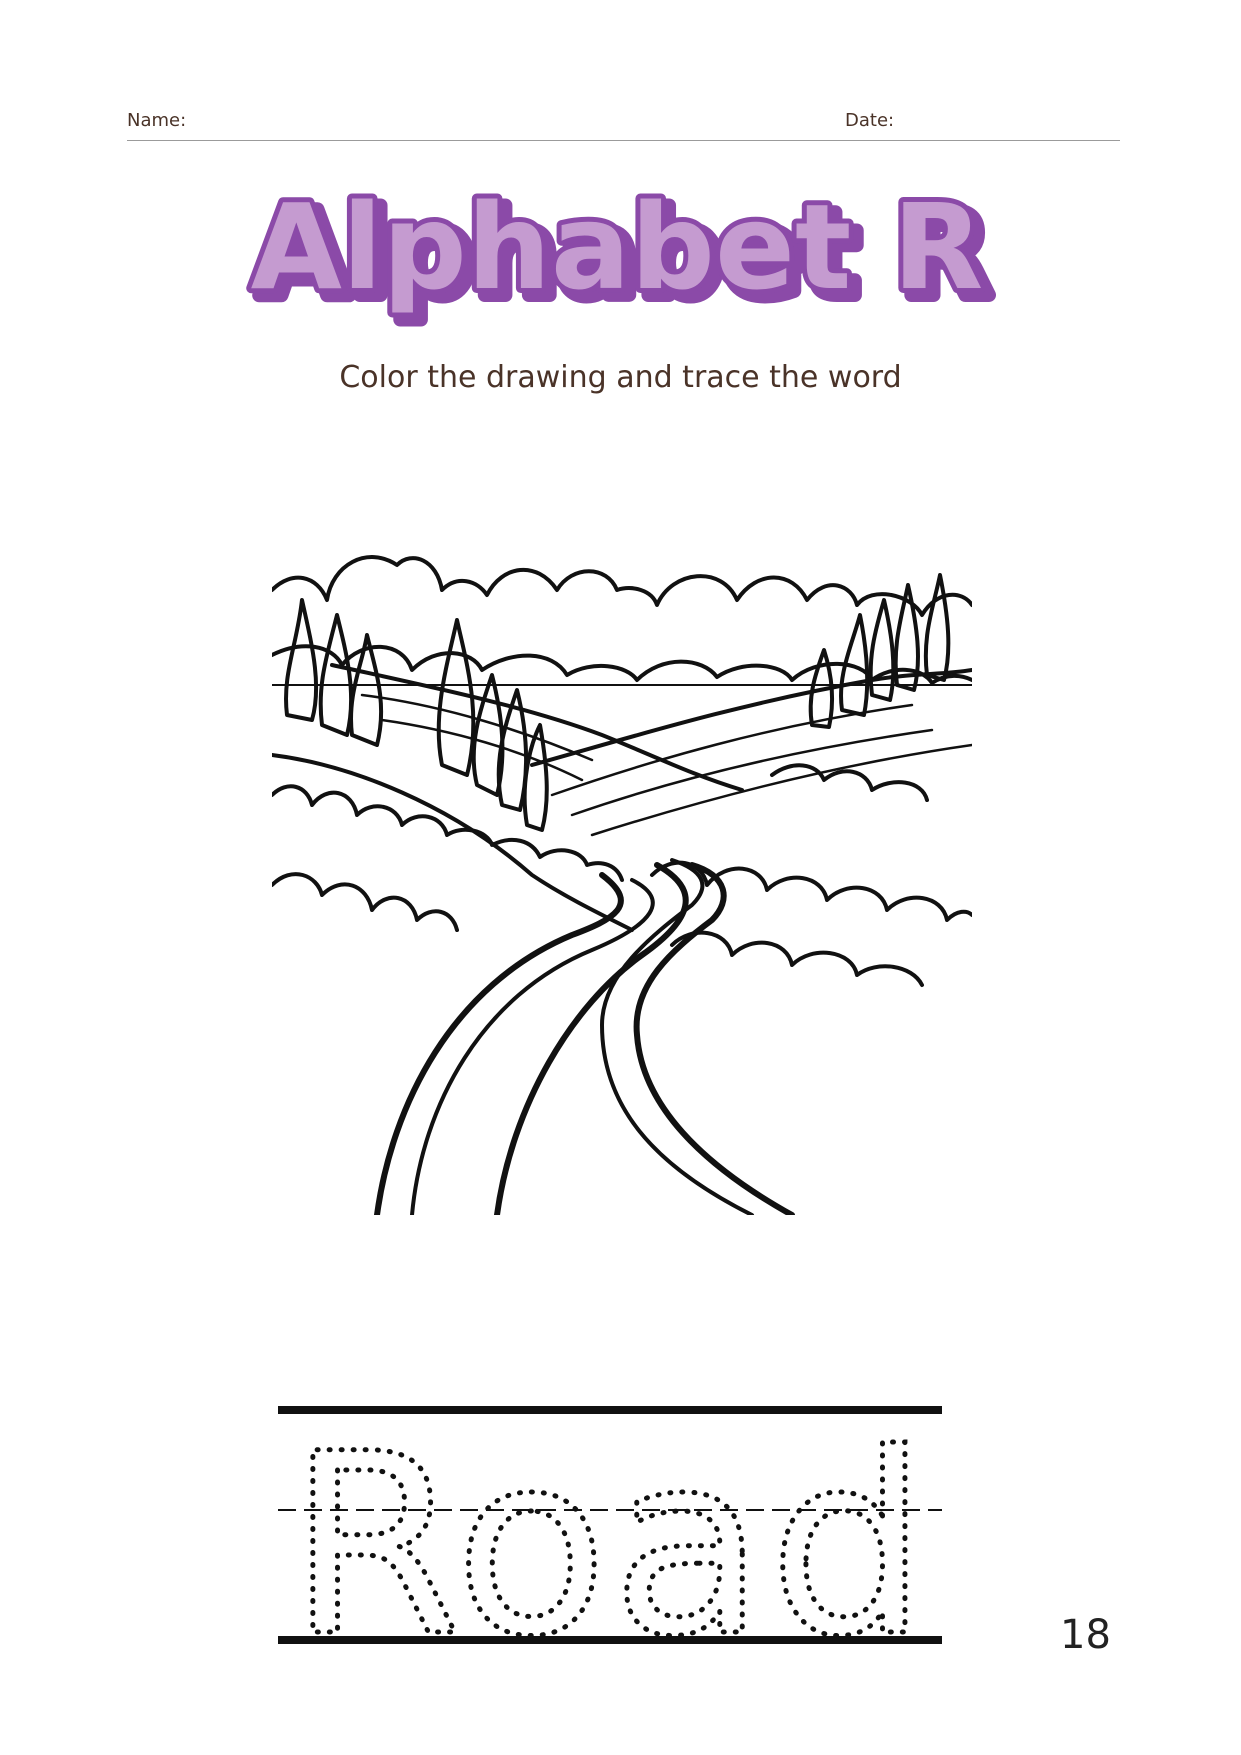 The width and height of the screenshot is (1241, 1755). I want to click on title-text: Alphabet R, so click(617, 247).